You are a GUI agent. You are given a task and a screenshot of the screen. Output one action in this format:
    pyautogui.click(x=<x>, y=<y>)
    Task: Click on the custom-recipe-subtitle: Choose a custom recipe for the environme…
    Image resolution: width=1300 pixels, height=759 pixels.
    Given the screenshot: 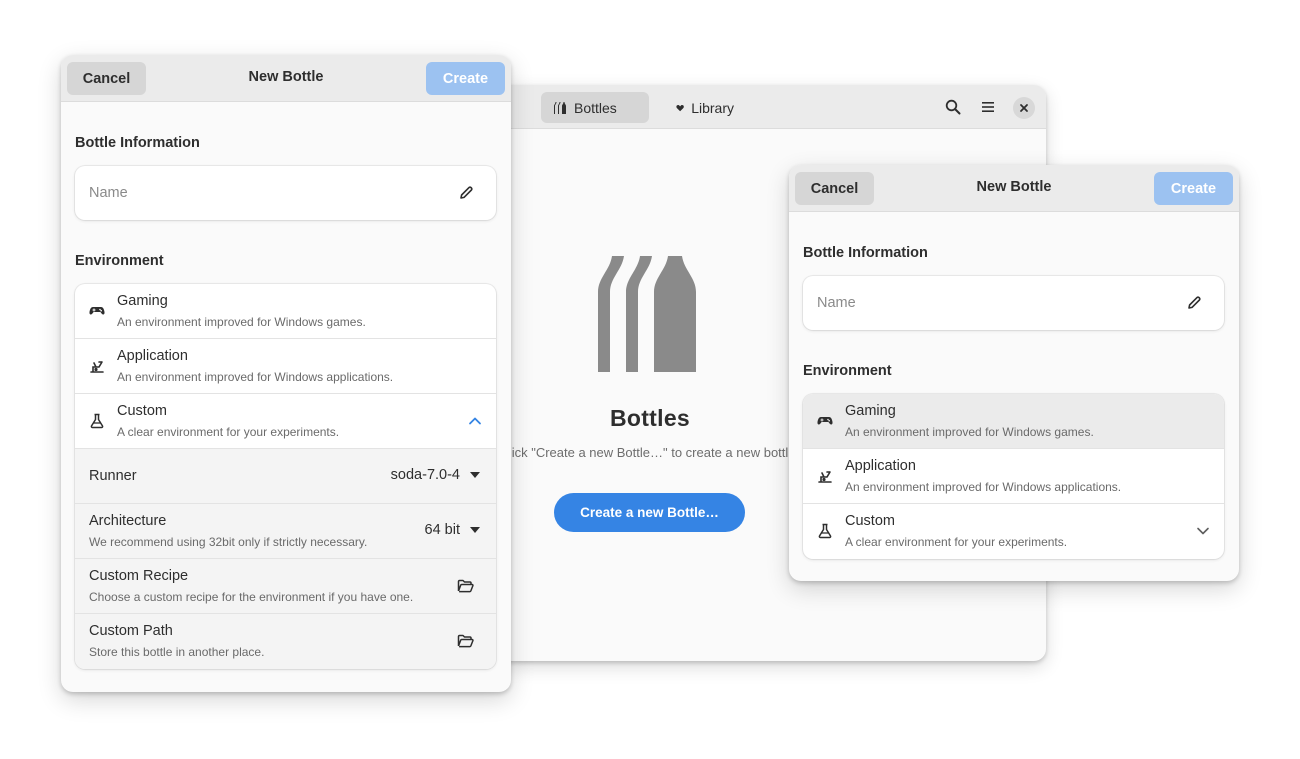 What is the action you would take?
    pyautogui.click(x=251, y=597)
    